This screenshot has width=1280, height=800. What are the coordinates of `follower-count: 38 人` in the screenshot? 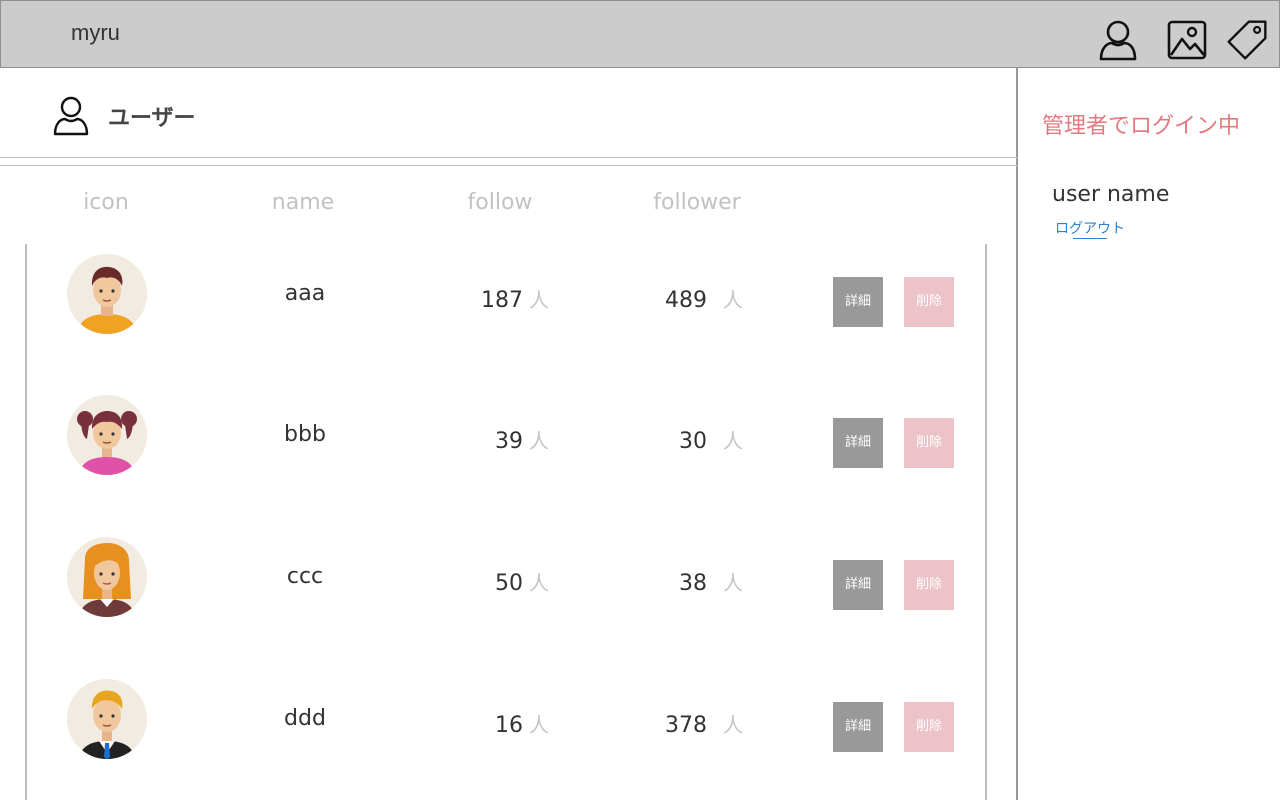 It's located at (692, 581).